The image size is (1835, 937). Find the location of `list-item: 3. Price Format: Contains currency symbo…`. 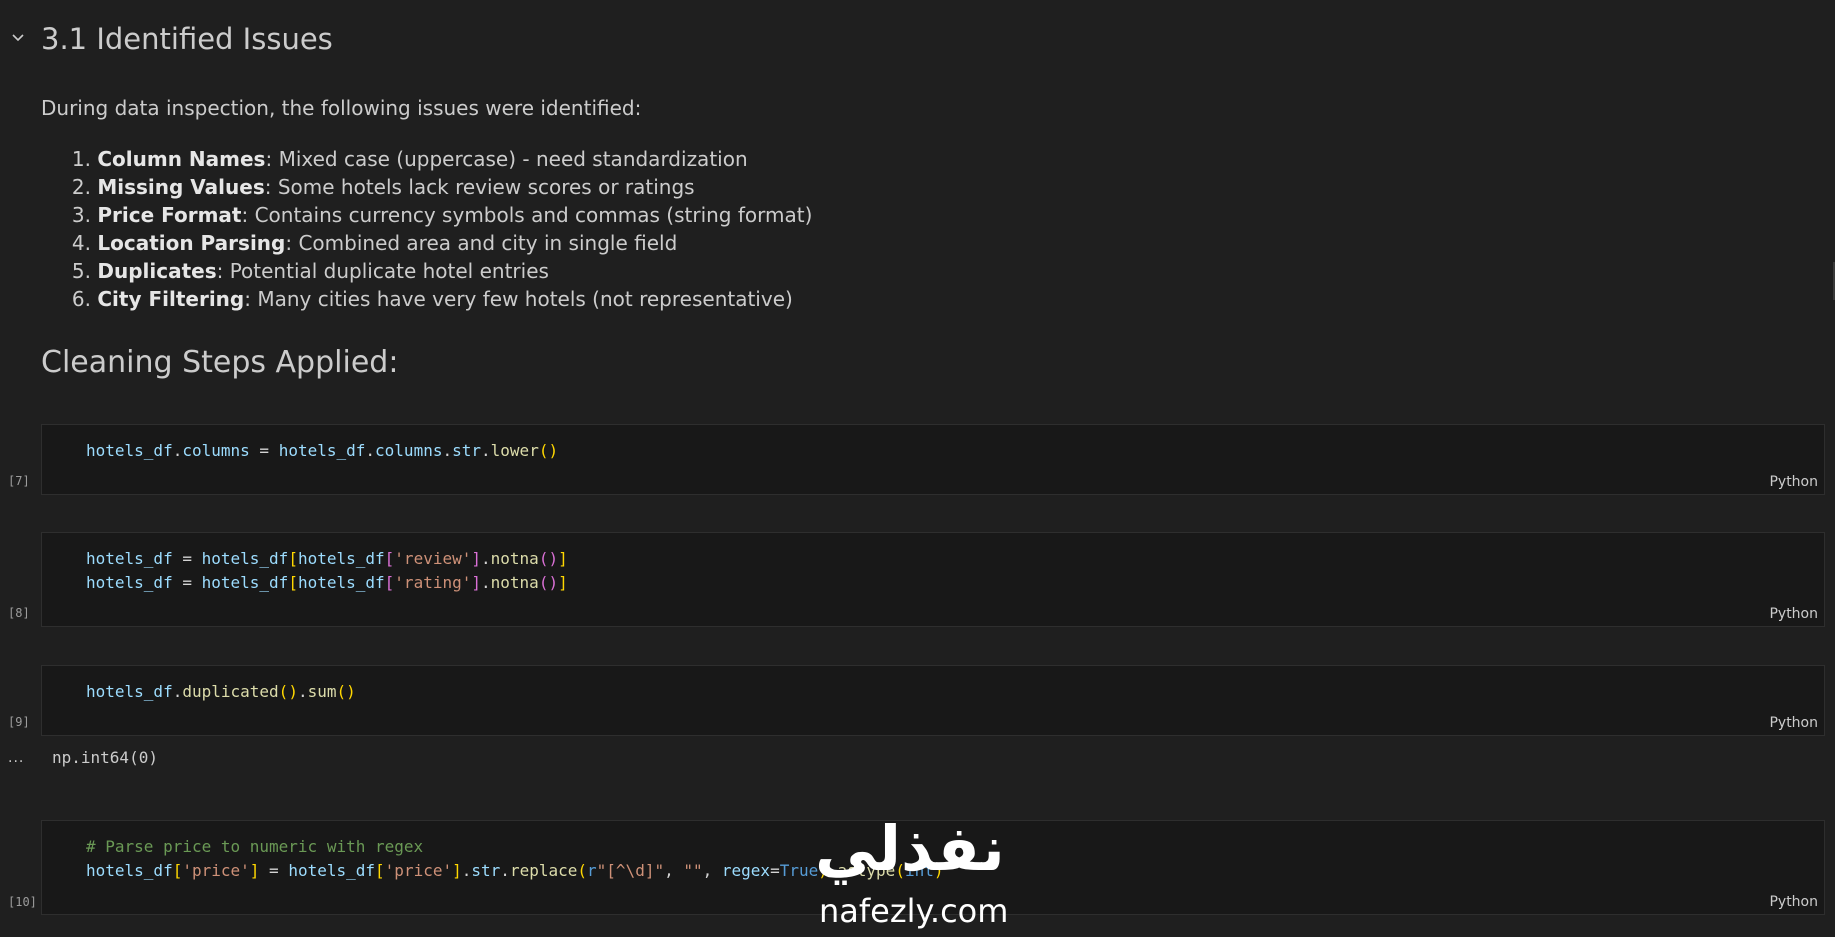

list-item: 3. Price Format: Contains currency symbo… is located at coordinates (442, 215).